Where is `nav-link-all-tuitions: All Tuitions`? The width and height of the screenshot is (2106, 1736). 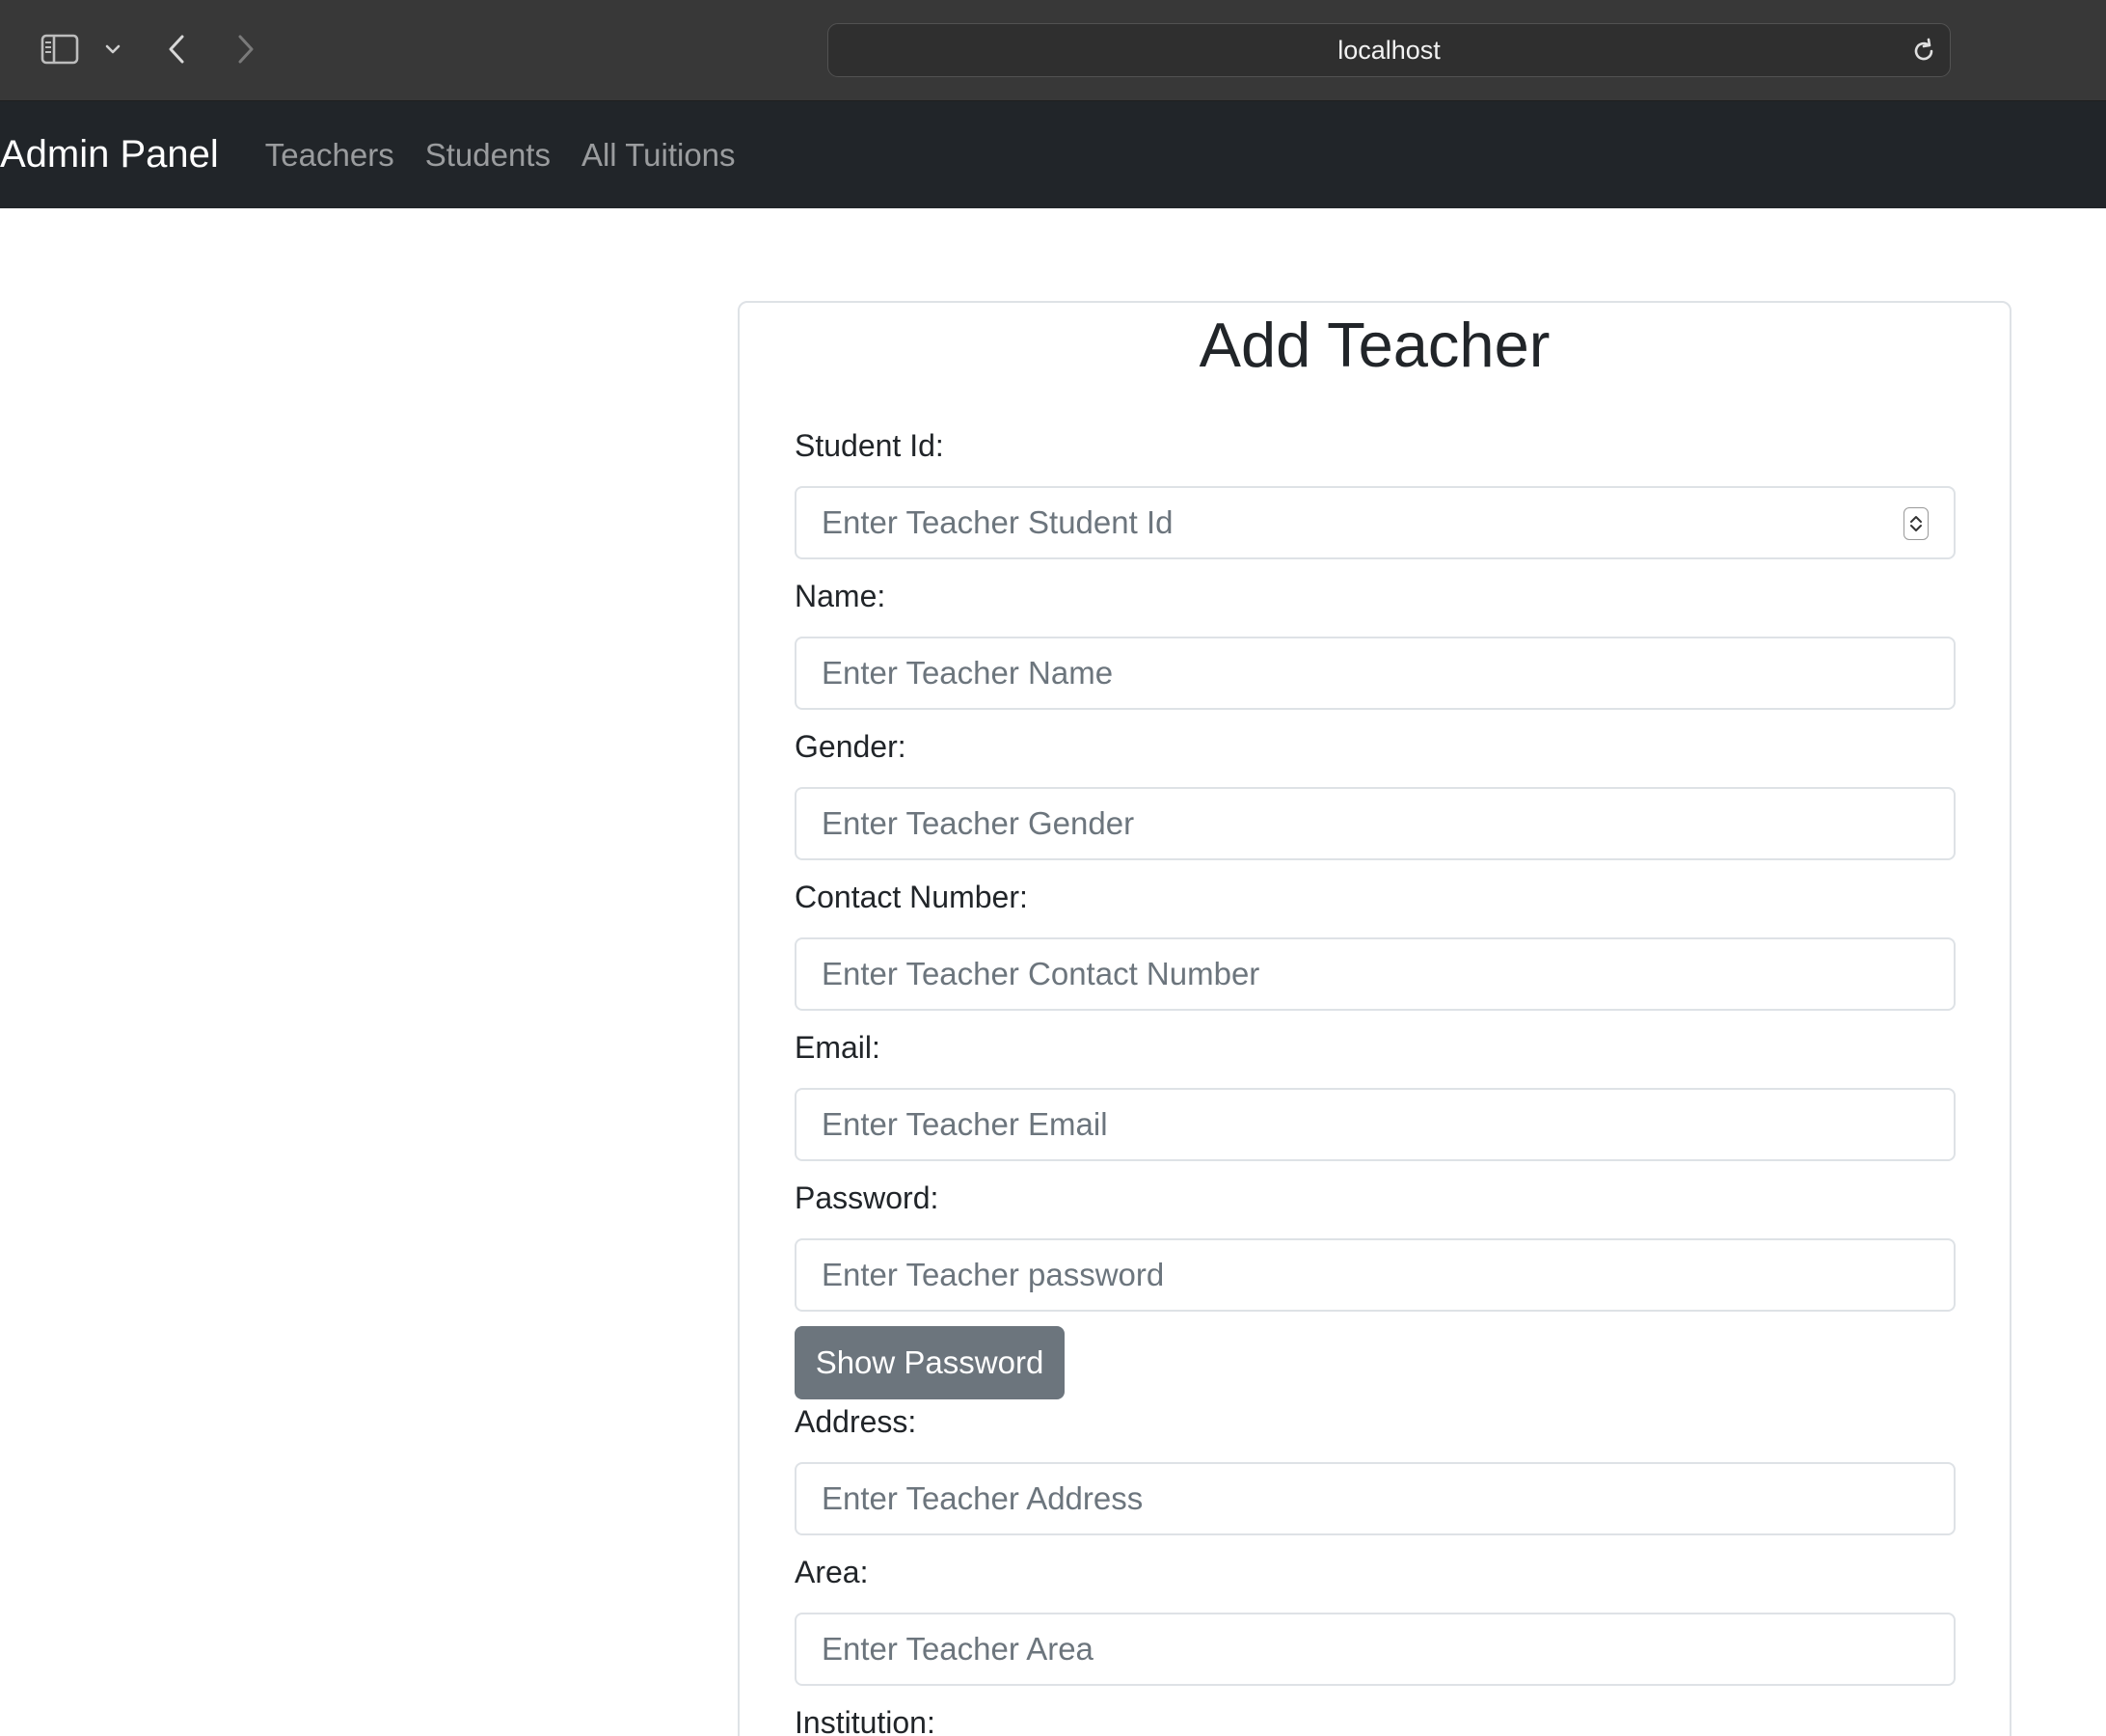
nav-link-all-tuitions: All Tuitions is located at coordinates (658, 155).